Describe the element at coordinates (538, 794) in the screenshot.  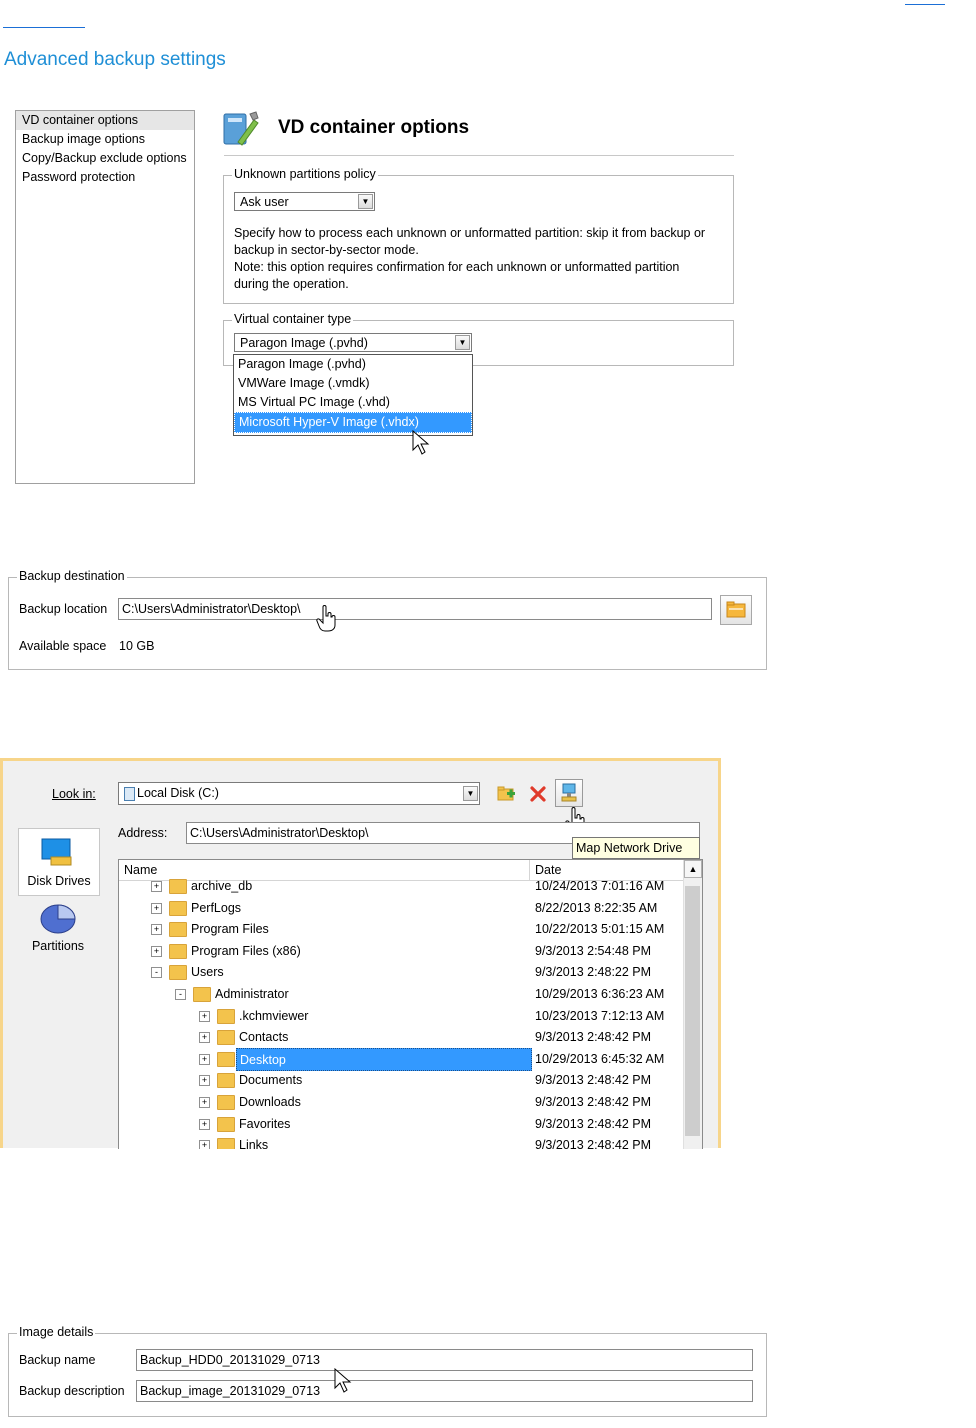
I see `delete-icon` at that location.